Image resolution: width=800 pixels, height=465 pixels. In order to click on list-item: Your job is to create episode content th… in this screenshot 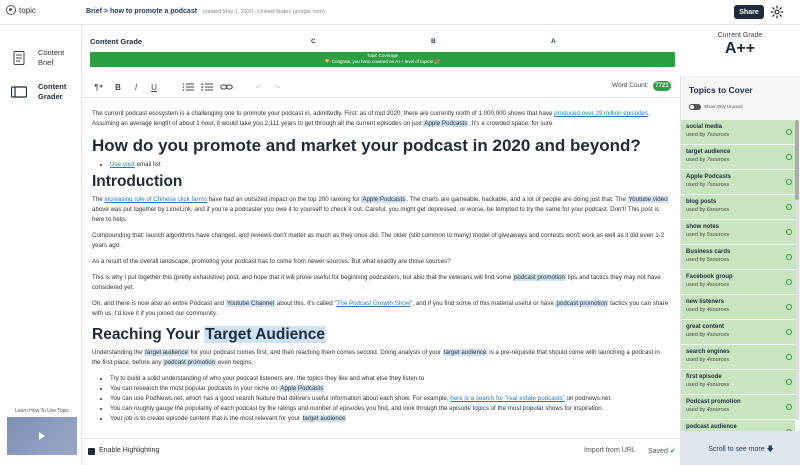, I will do `click(390, 419)`.